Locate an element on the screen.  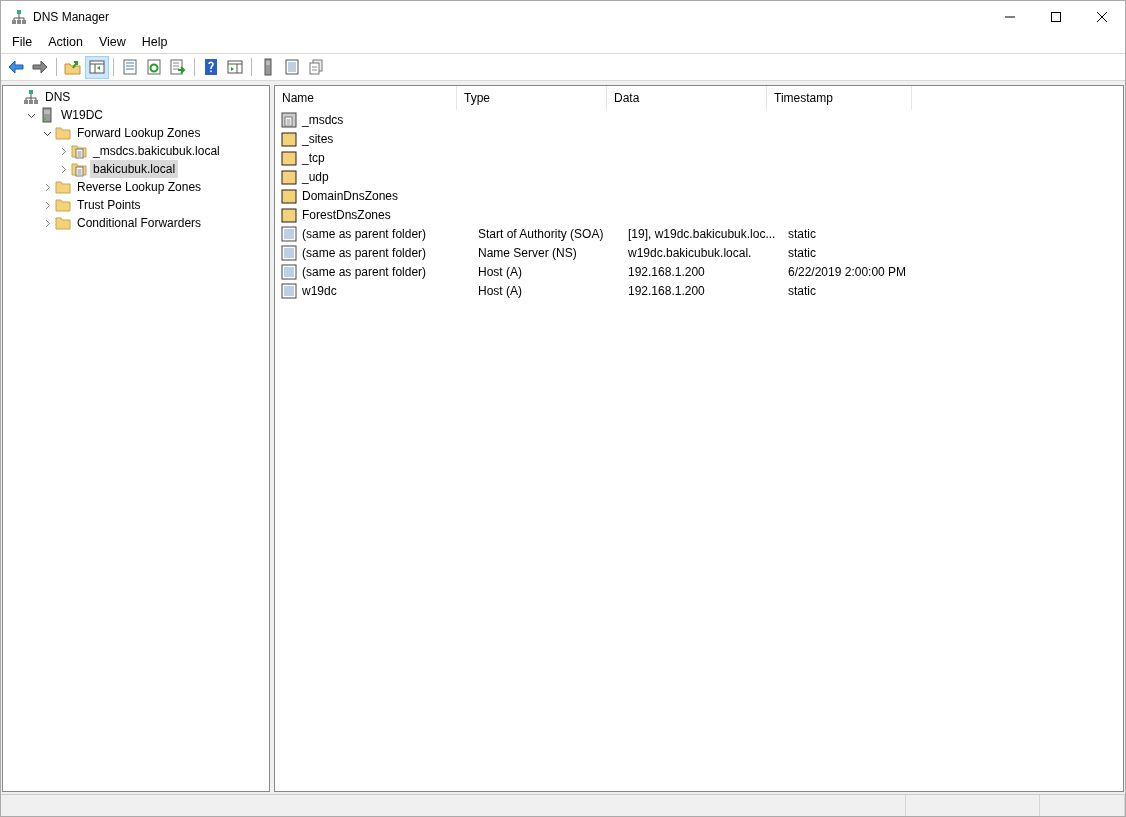
table-cell-text: Name Server (NS) is located at coordinates (527, 253).